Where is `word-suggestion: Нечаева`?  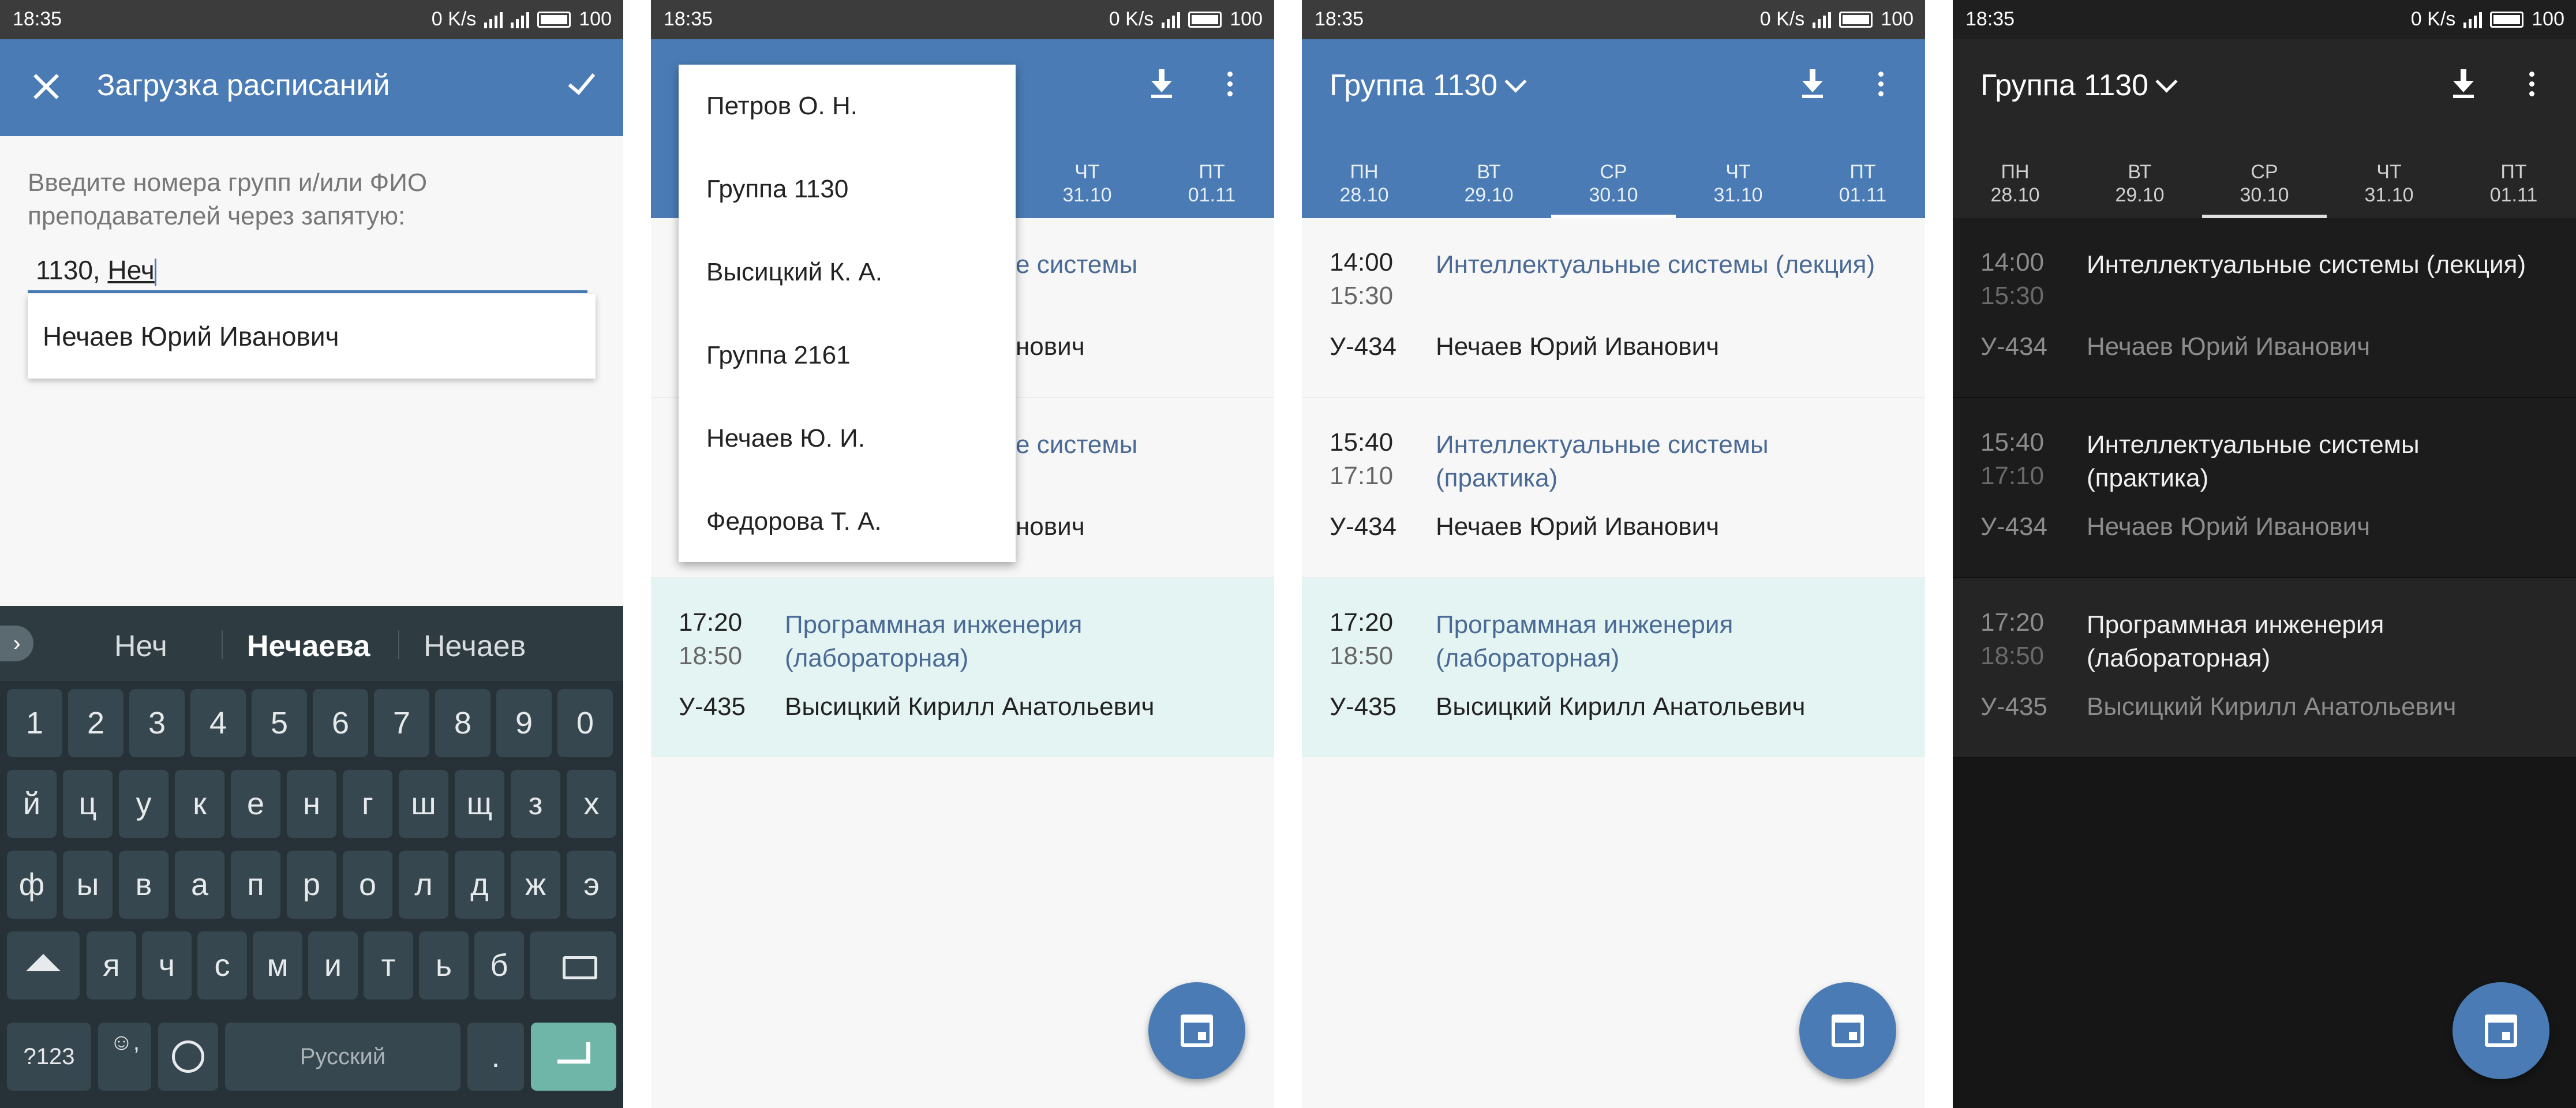 word-suggestion: Нечаева is located at coordinates (308, 646).